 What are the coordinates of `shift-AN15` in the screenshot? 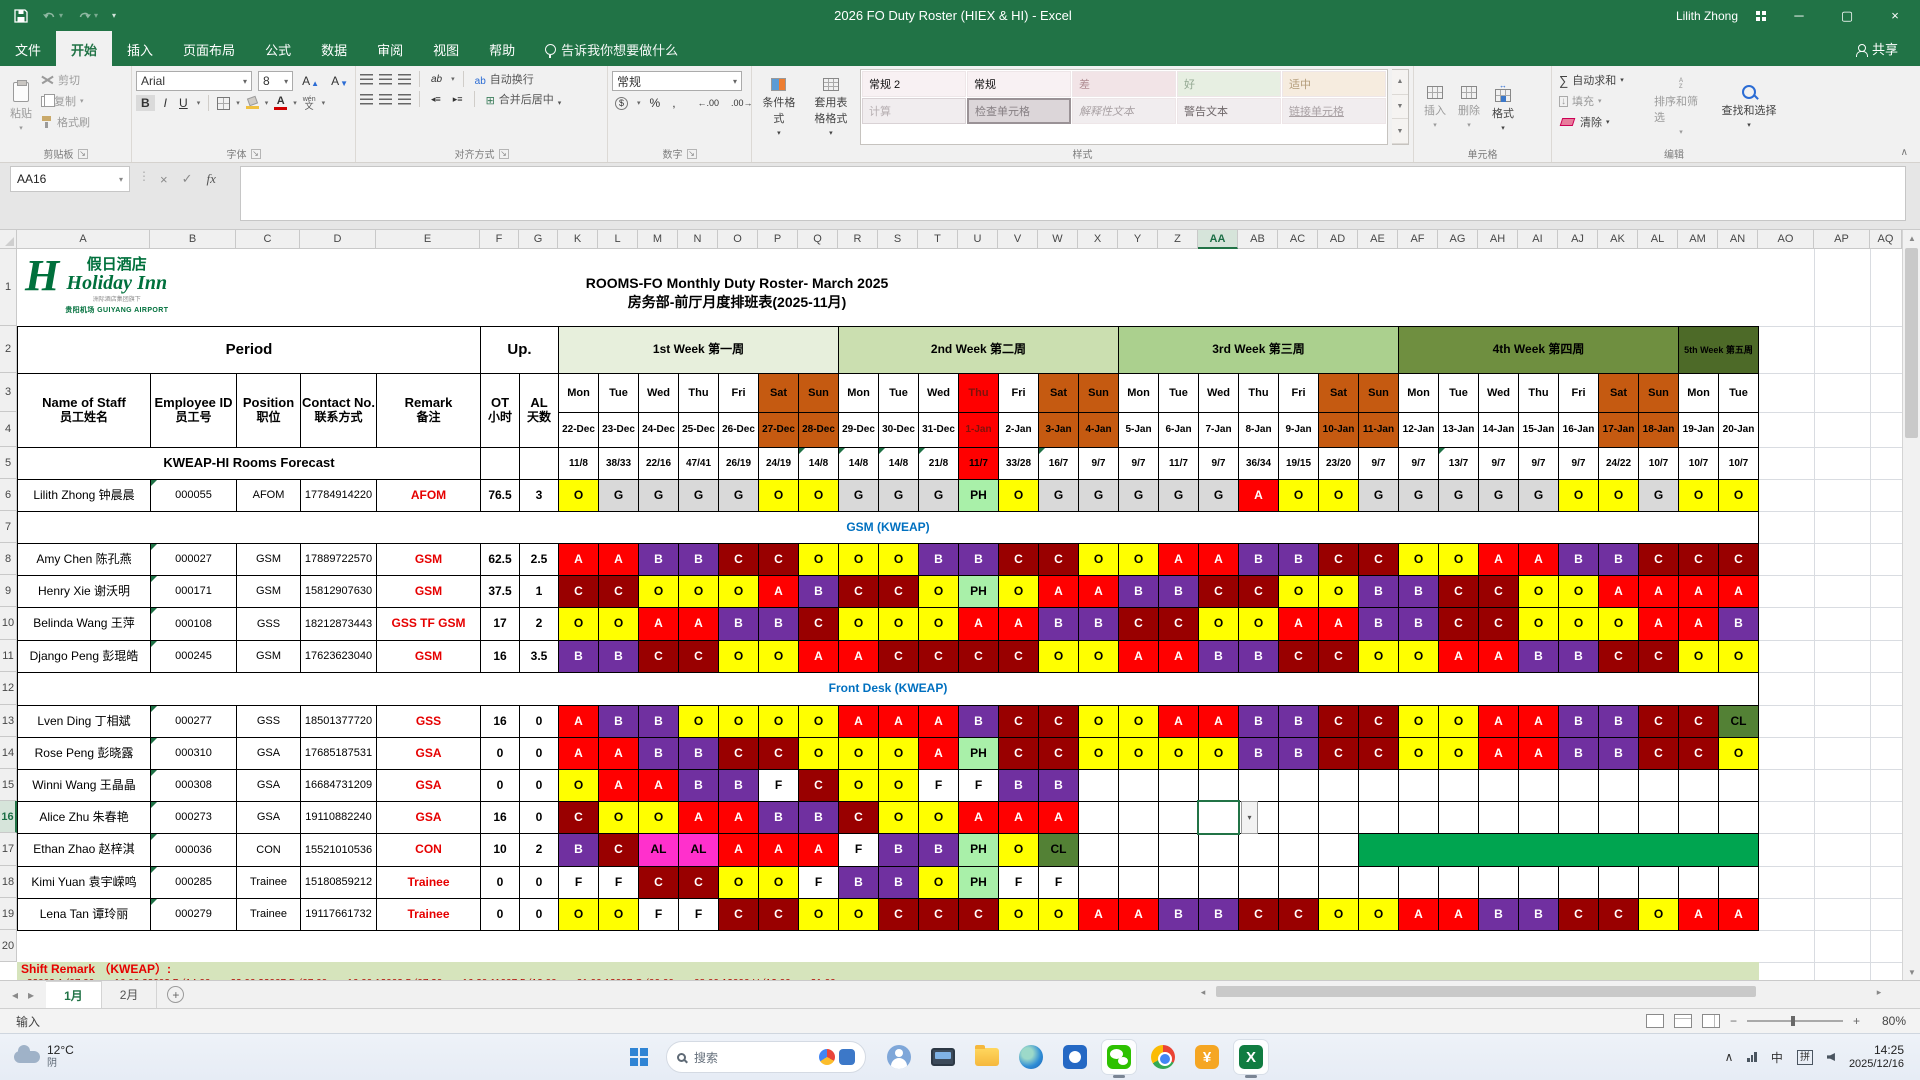 It's located at (1738, 785).